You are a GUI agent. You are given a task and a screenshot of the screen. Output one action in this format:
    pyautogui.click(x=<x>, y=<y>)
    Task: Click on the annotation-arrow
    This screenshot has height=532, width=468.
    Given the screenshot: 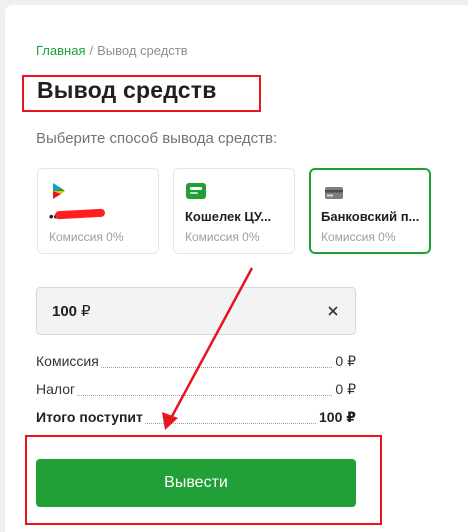 What is the action you would take?
    pyautogui.click(x=208, y=348)
    